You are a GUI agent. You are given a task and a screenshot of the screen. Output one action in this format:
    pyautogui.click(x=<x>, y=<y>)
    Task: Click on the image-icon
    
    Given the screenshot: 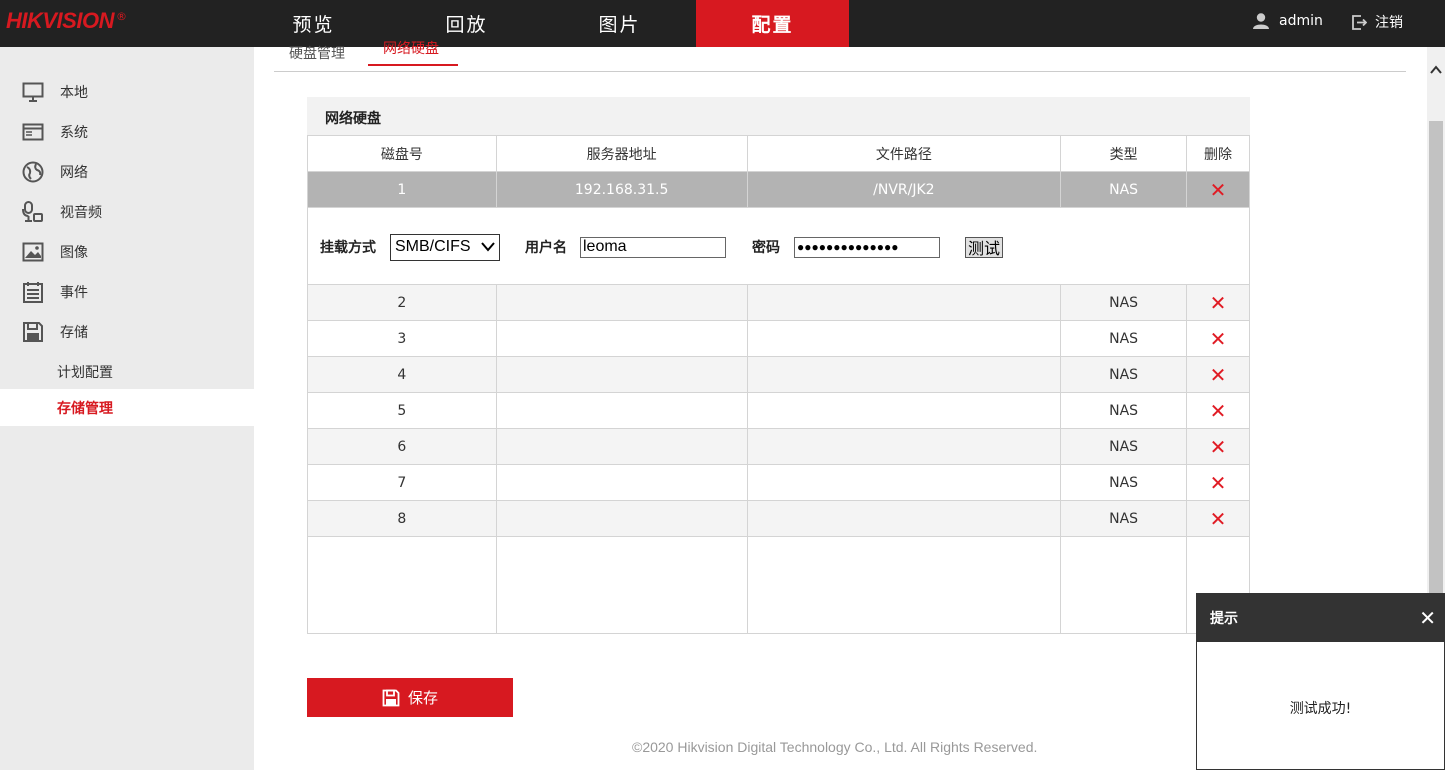 What is the action you would take?
    pyautogui.click(x=33, y=252)
    